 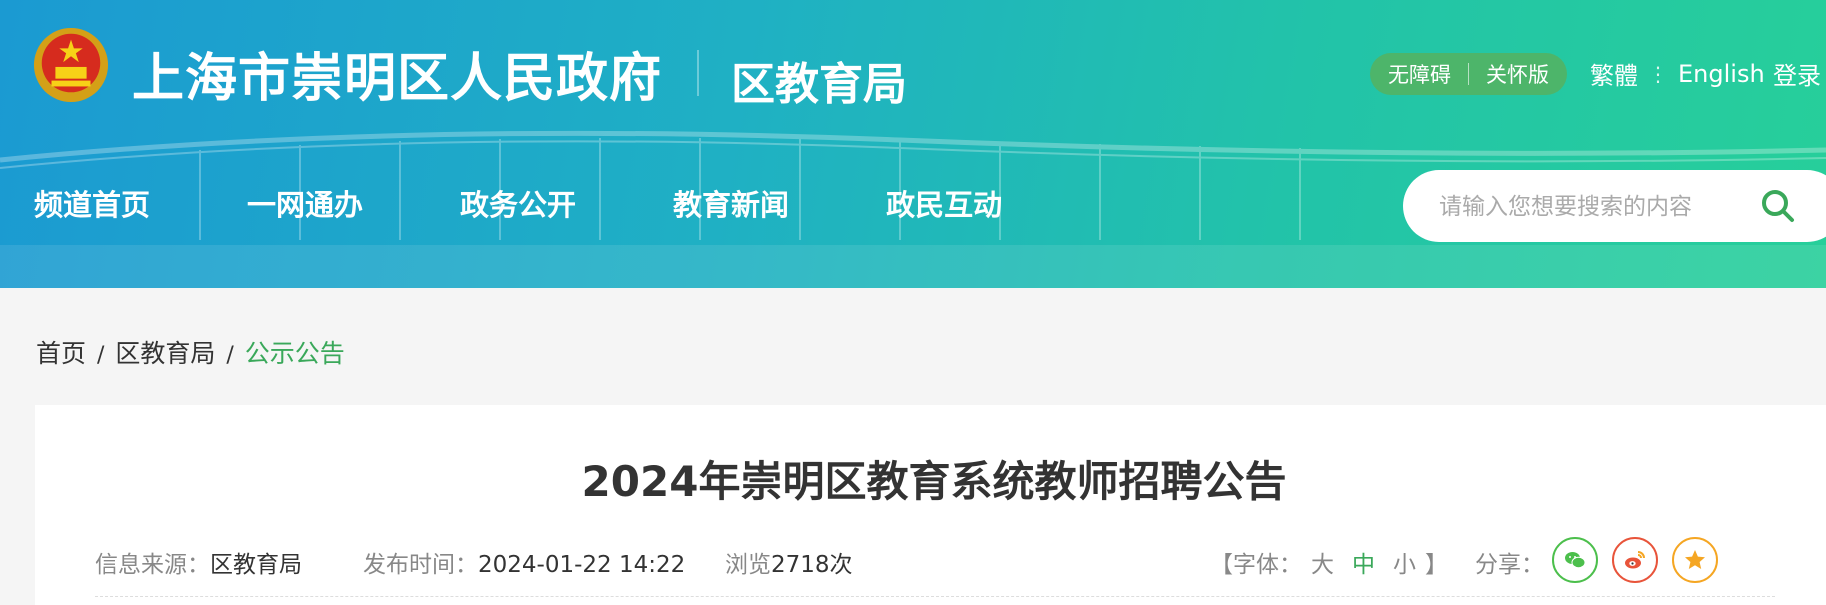 What do you see at coordinates (748, 565) in the screenshot?
I see `views-label: 浏览` at bounding box center [748, 565].